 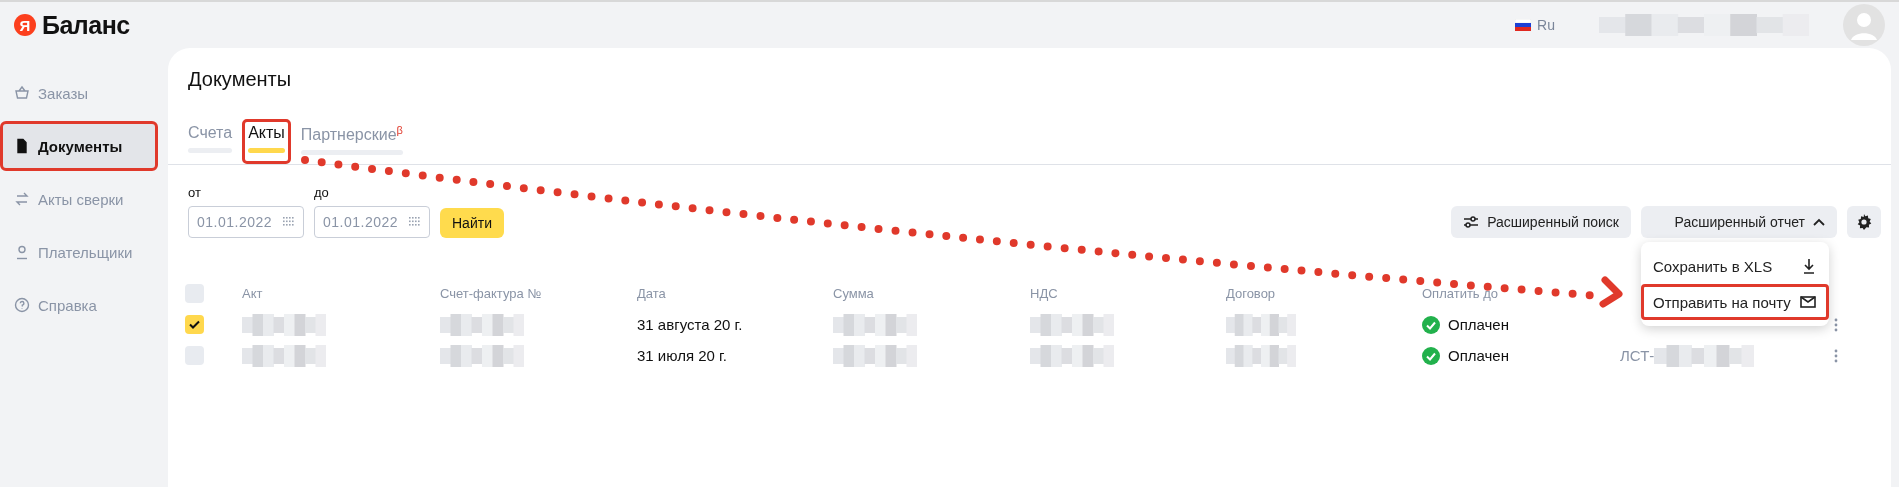 I want to click on language-label: Ru, so click(x=1546, y=25).